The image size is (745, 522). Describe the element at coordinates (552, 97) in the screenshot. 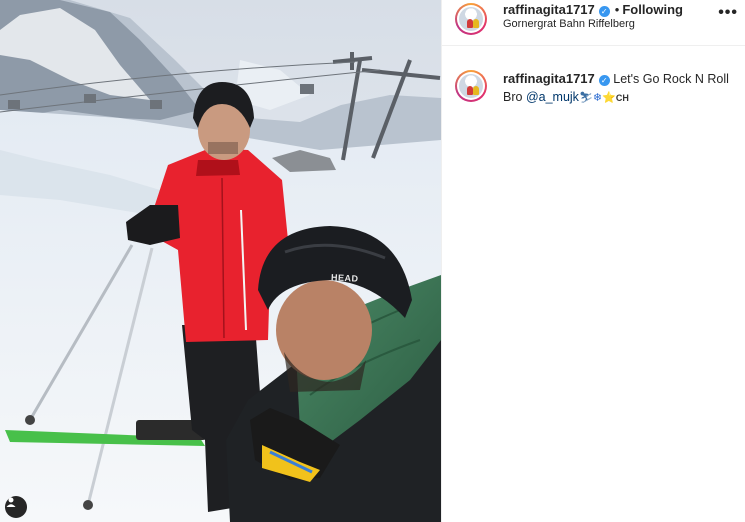

I see `caption-mention-link: @a_mujk` at that location.